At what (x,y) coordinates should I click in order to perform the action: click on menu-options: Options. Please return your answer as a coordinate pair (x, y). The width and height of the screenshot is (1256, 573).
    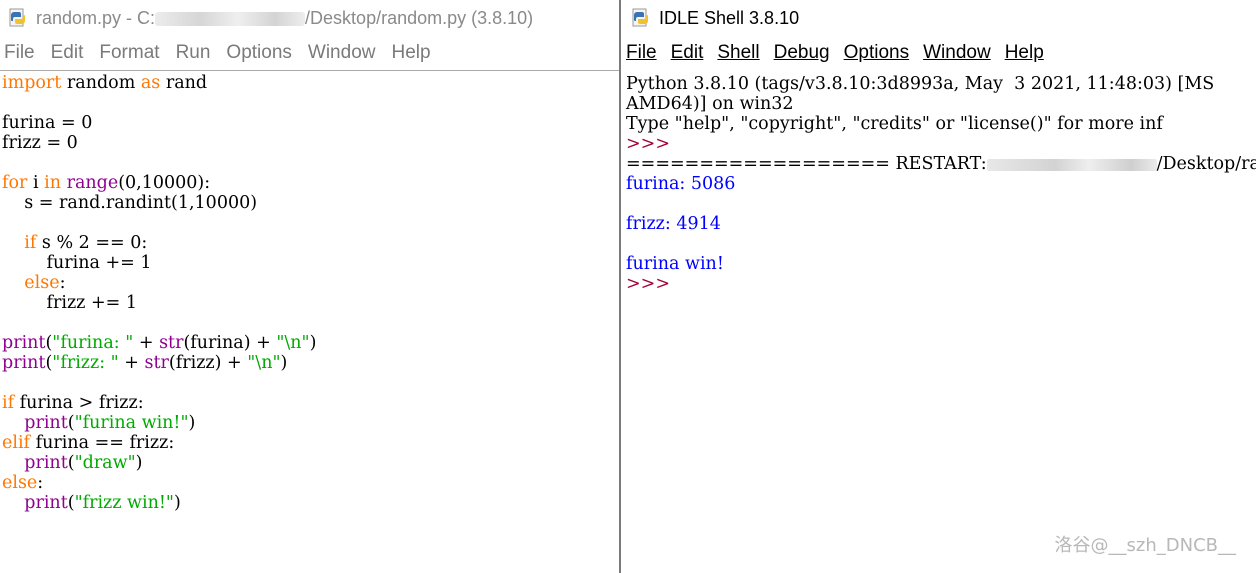
    Looking at the image, I should click on (258, 53).